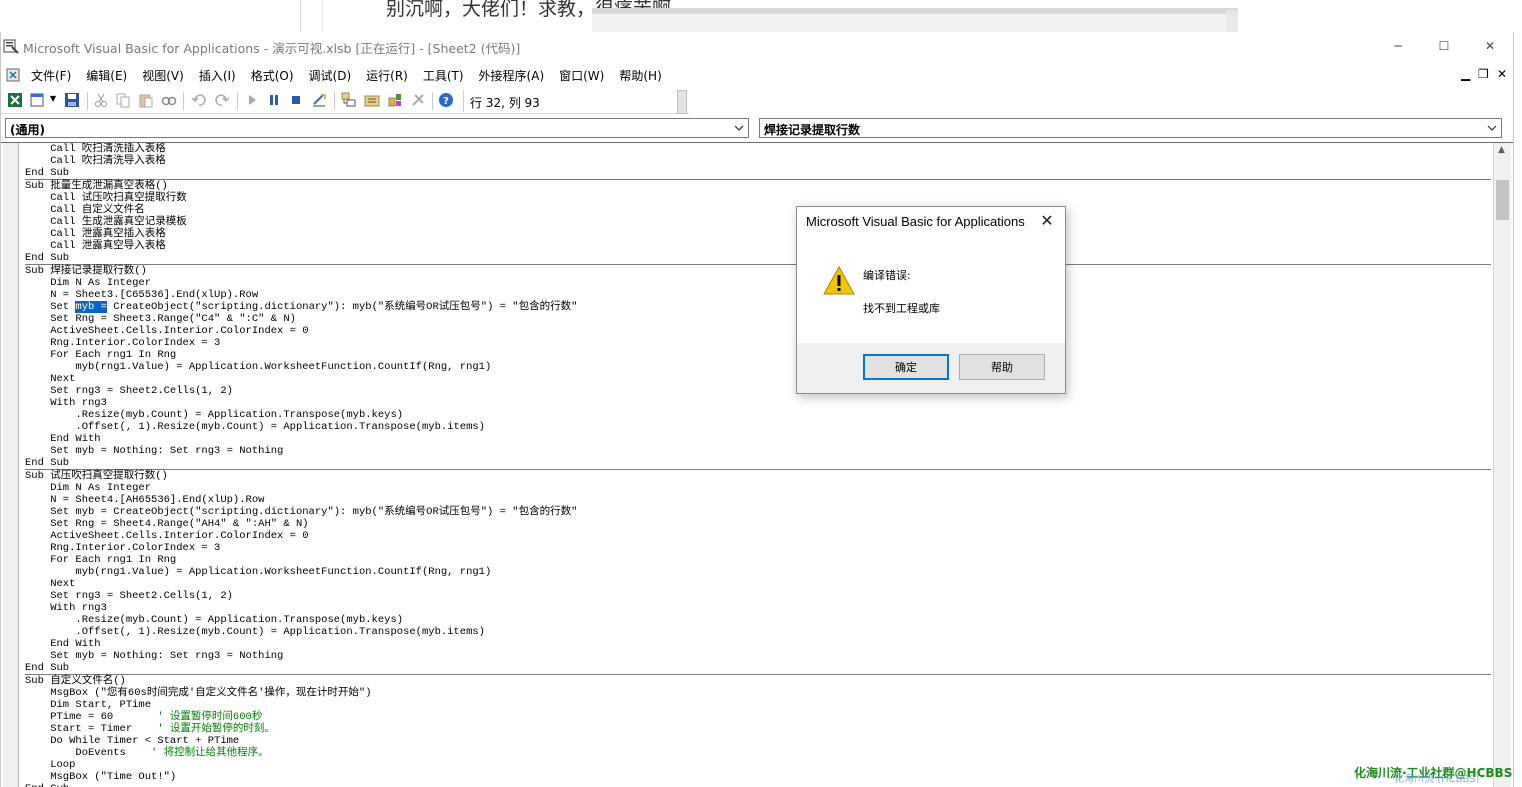  I want to click on code-line: MsgBox ("Time Out!"), so click(758, 777).